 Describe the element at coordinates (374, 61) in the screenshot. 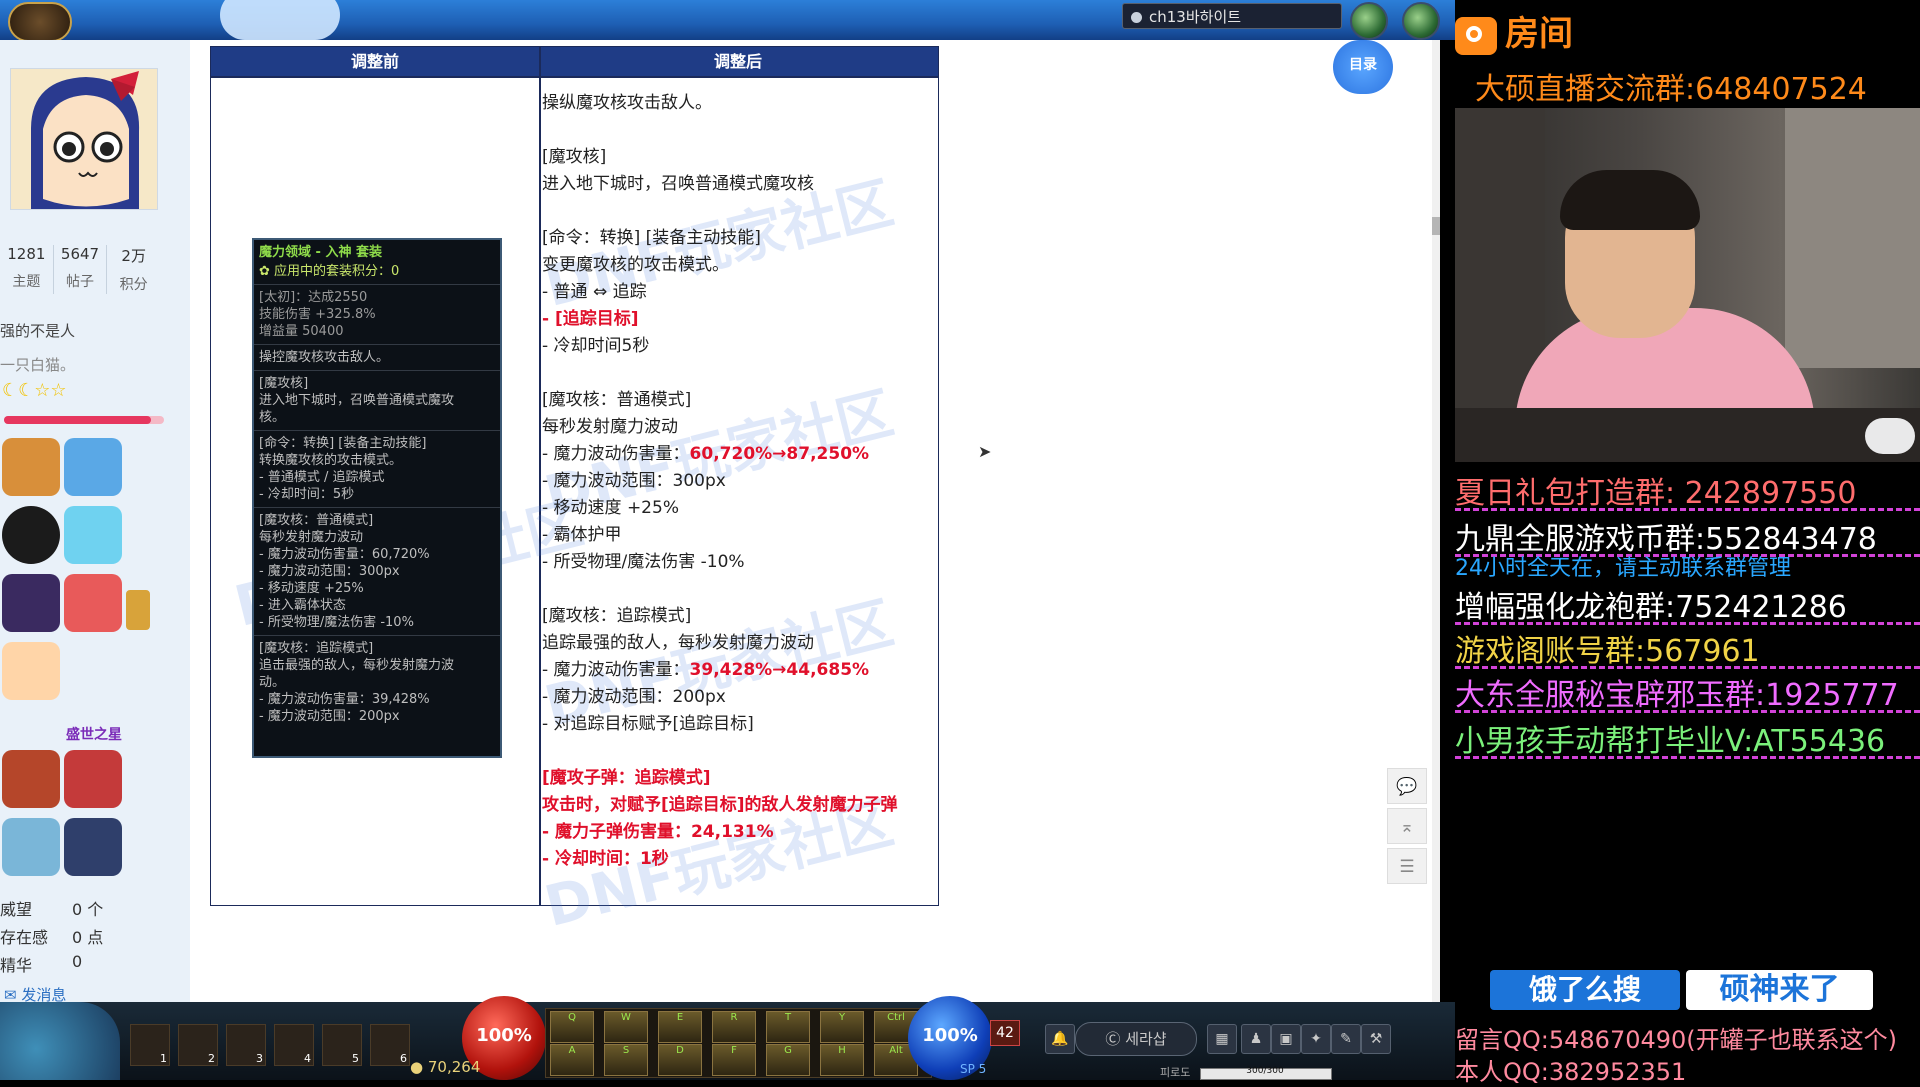

I see `header-before: 调整前` at that location.